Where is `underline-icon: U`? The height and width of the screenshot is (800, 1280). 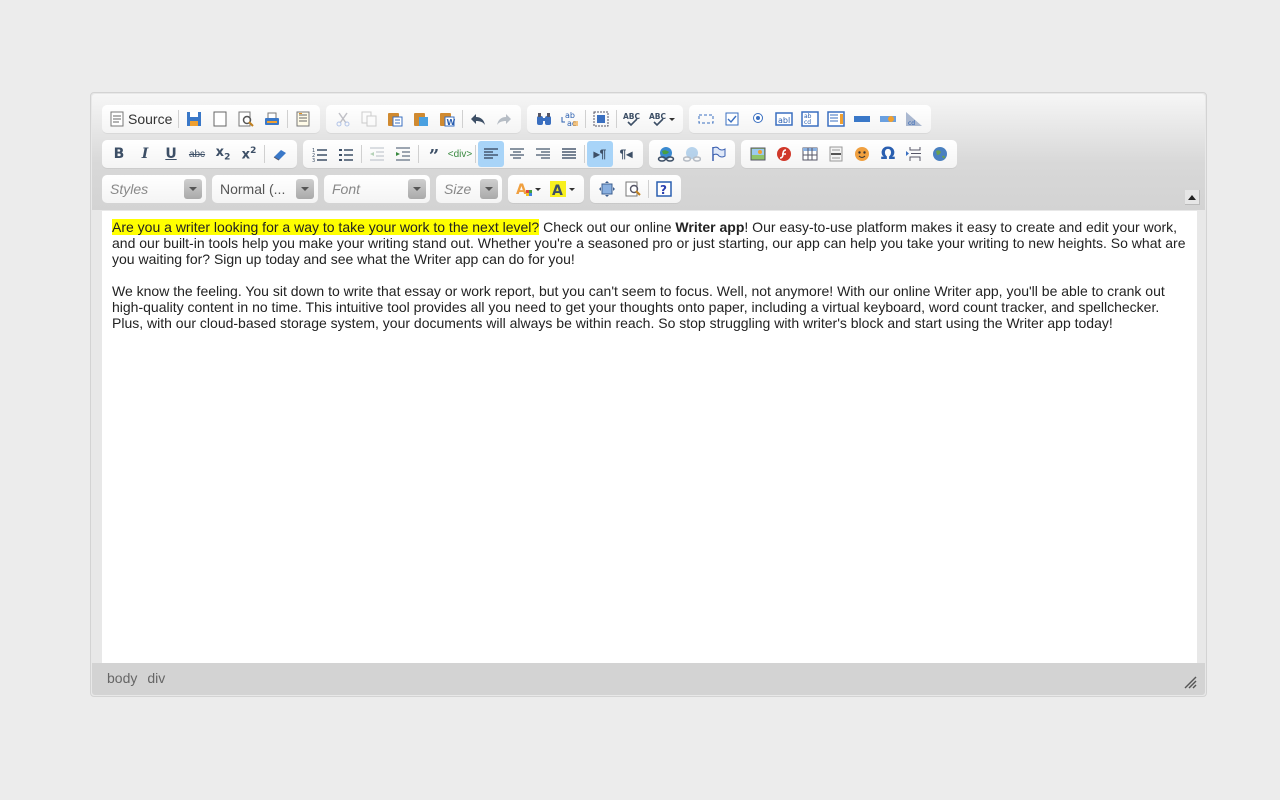 underline-icon: U is located at coordinates (171, 154).